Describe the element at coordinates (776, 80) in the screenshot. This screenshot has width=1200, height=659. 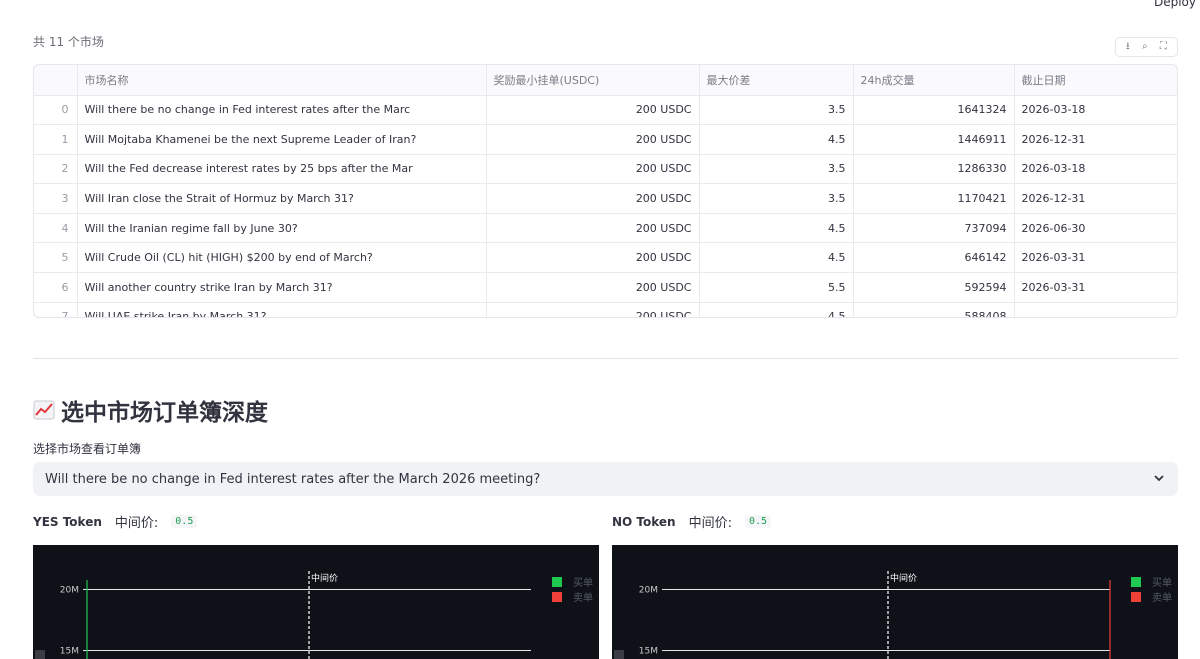
I see `column-header-max-spread: 最大价差` at that location.